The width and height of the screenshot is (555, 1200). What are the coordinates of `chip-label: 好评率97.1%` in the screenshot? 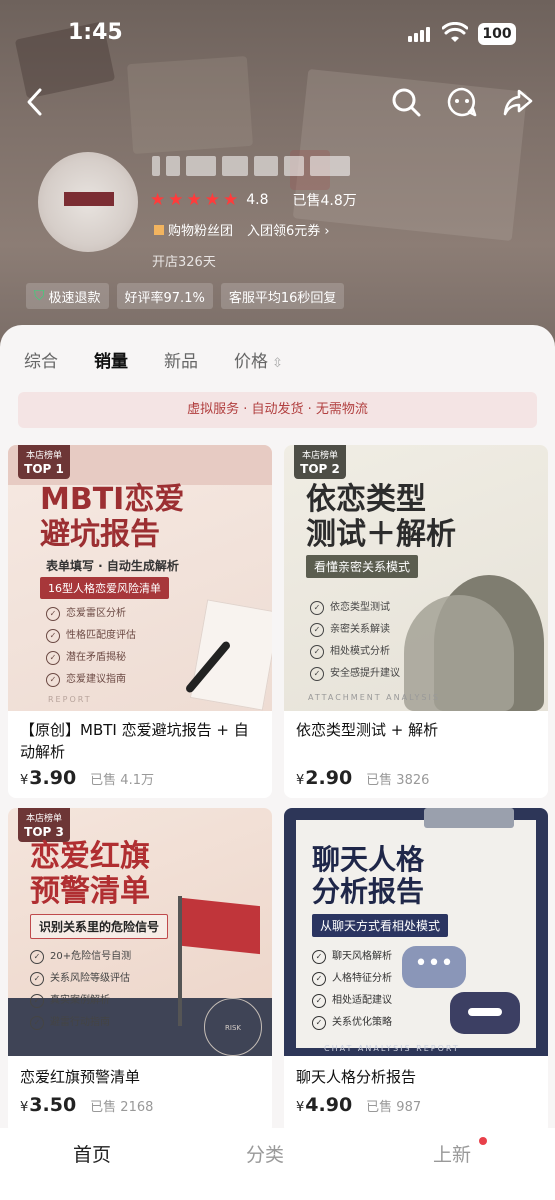 It's located at (164, 298).